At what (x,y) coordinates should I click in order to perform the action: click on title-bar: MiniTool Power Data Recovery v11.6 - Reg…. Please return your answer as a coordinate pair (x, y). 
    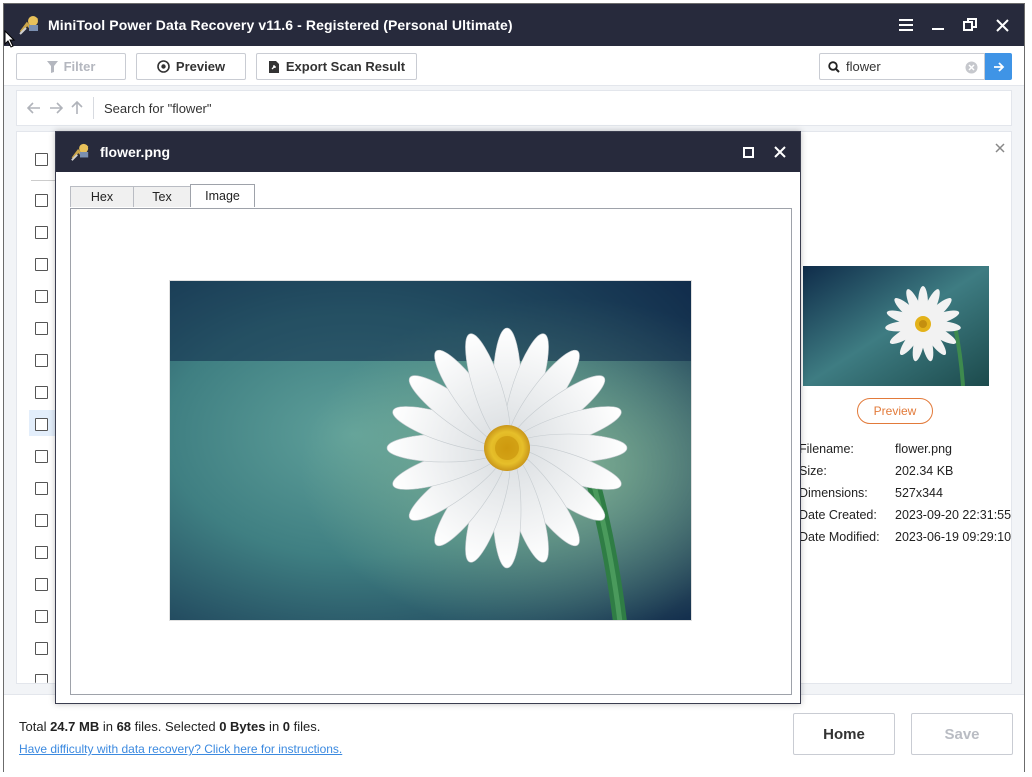
    Looking at the image, I should click on (514, 25).